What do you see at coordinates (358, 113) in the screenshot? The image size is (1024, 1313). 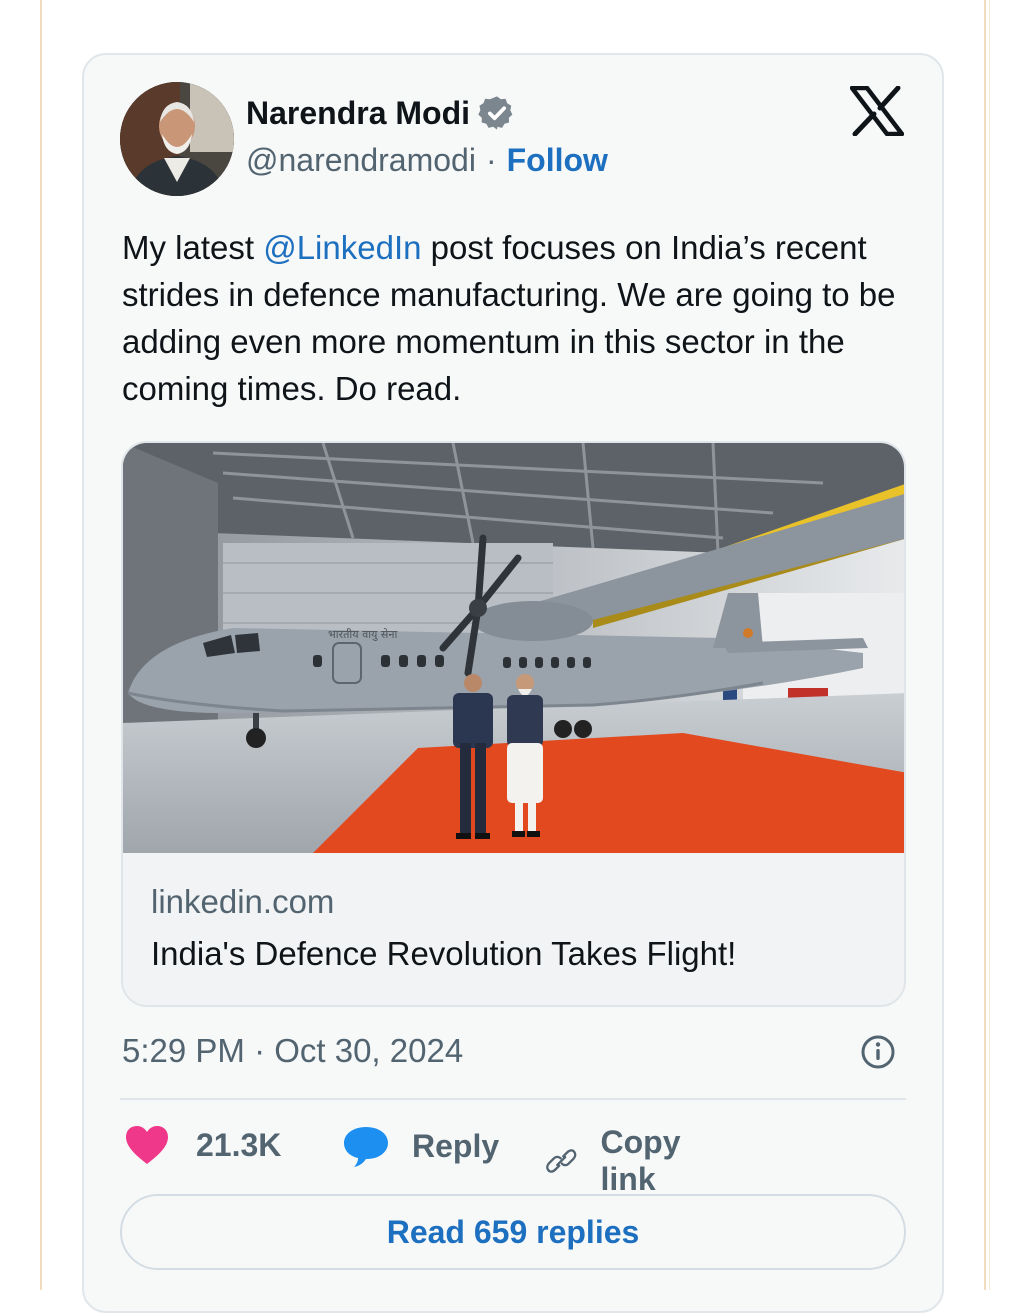 I see `author-name: Narendra Modi` at bounding box center [358, 113].